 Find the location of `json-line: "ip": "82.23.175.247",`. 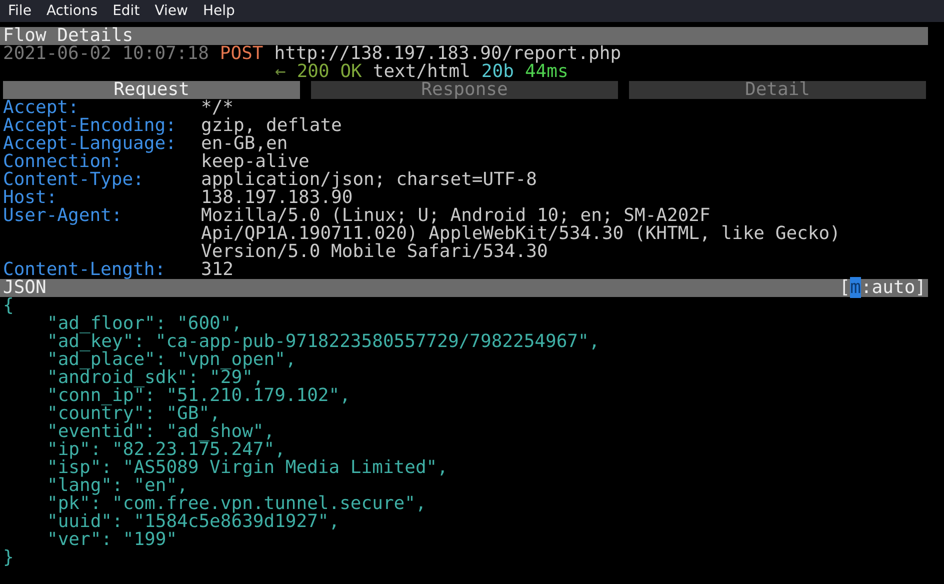

json-line: "ip": "82.23.175.247", is located at coordinates (166, 450).